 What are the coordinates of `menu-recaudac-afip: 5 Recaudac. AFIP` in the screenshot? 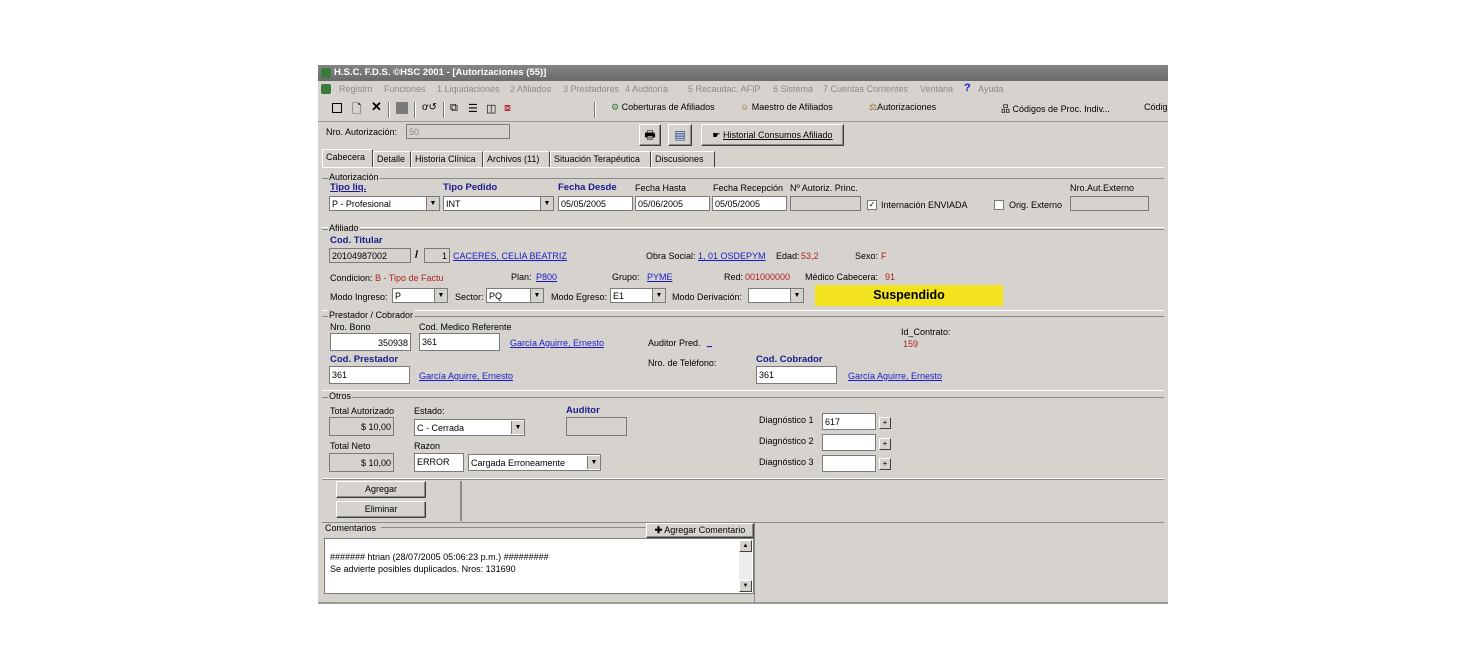 It's located at (724, 89).